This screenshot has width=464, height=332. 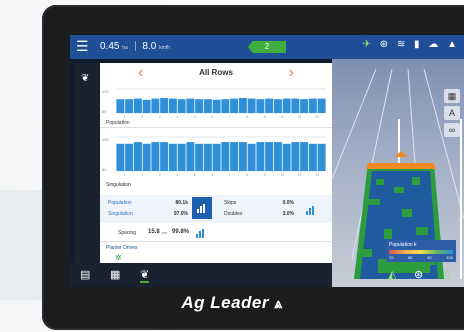 I want to click on cloud-sync-icon: ☁, so click(x=434, y=44).